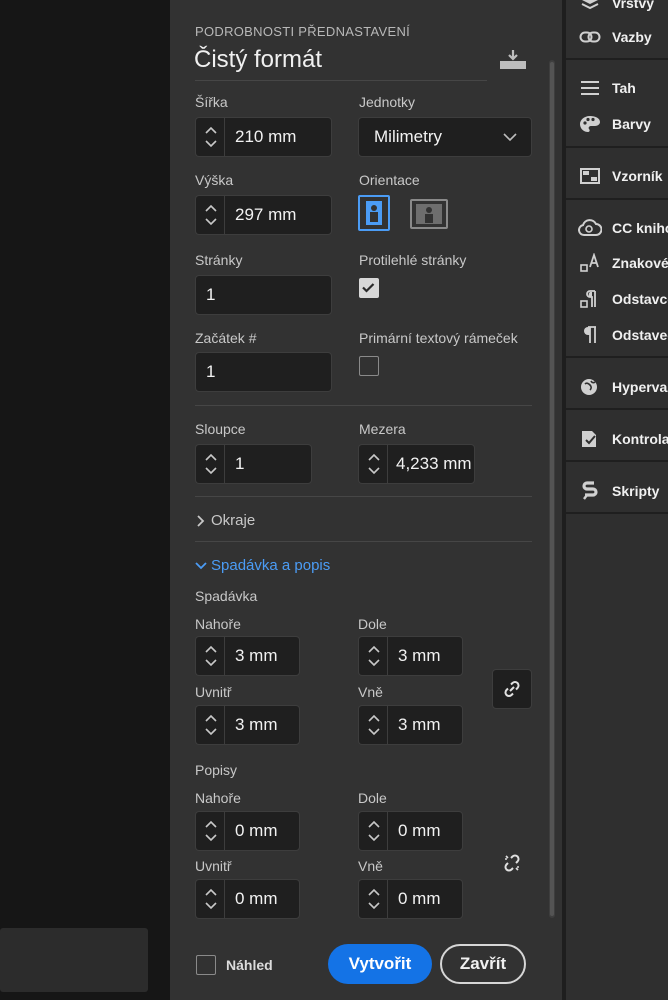 The width and height of the screenshot is (668, 1000). What do you see at coordinates (268, 464) in the screenshot?
I see `columns-input: 1` at bounding box center [268, 464].